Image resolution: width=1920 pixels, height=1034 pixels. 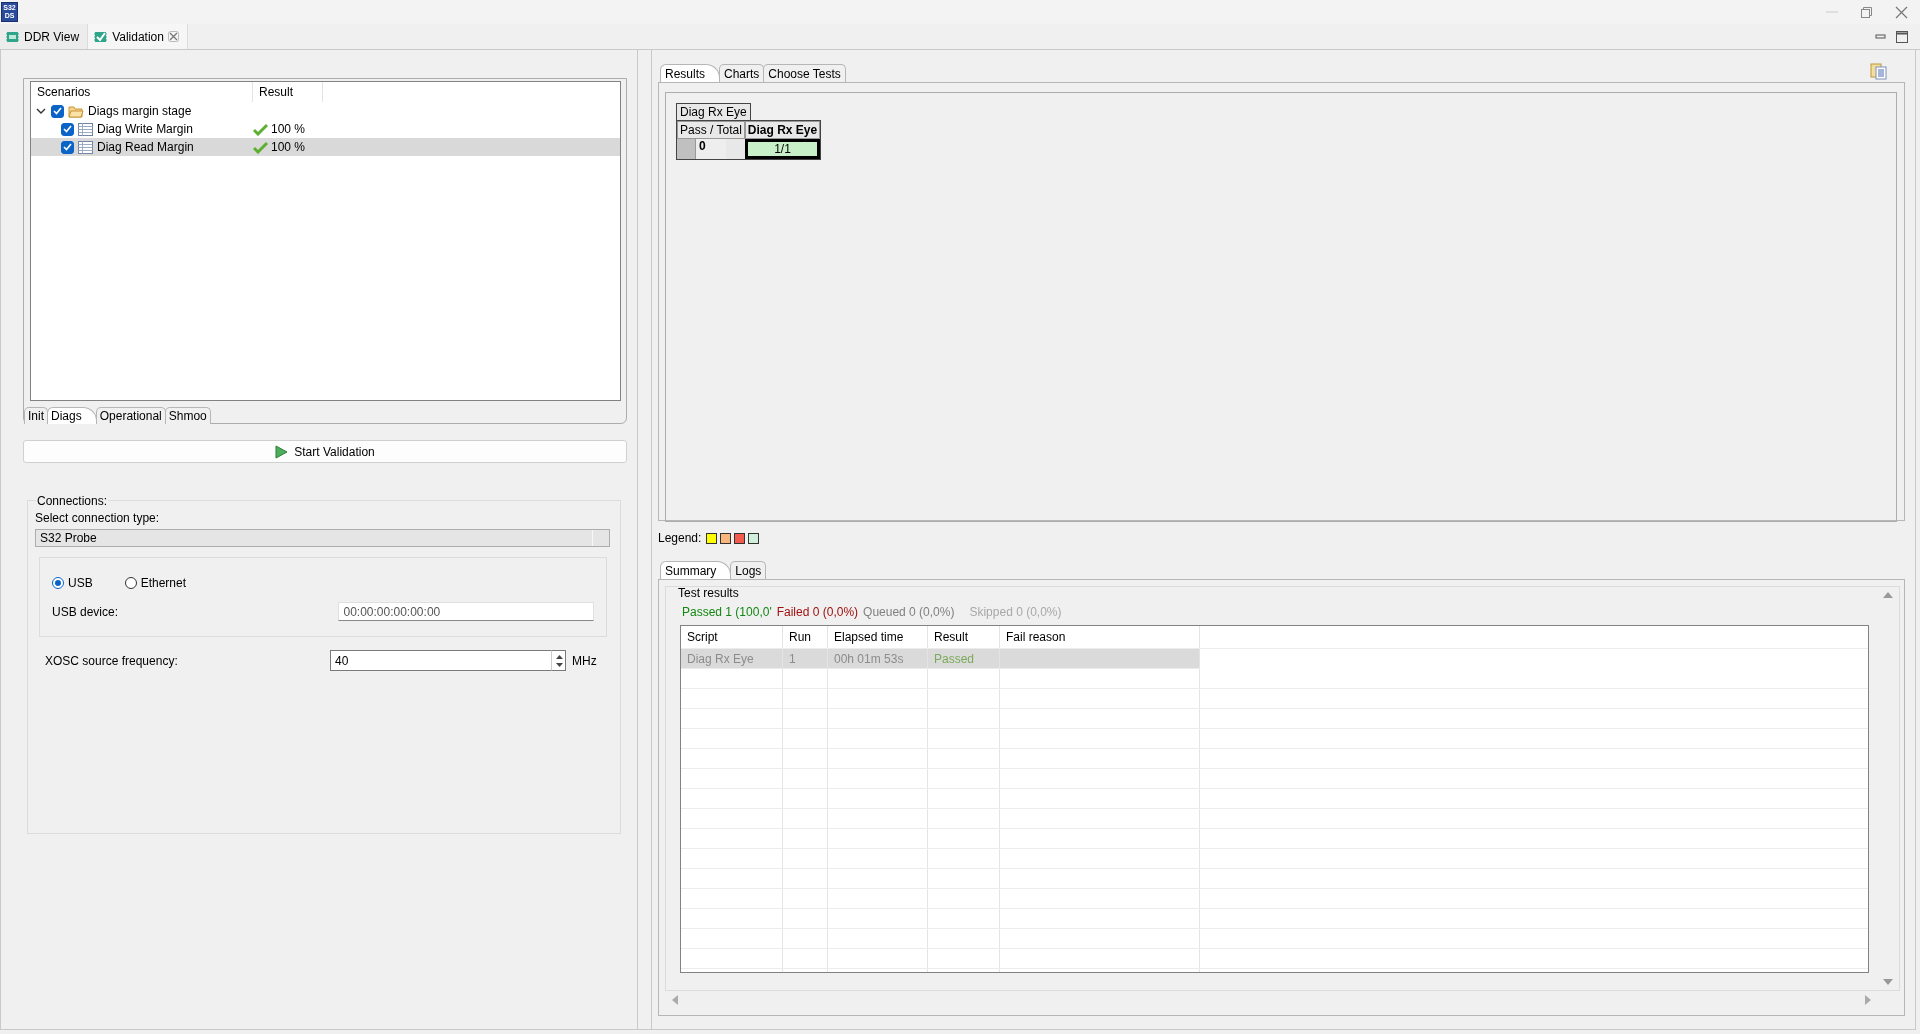 What do you see at coordinates (44, 36) in the screenshot?
I see `editor-tab: DDR View` at bounding box center [44, 36].